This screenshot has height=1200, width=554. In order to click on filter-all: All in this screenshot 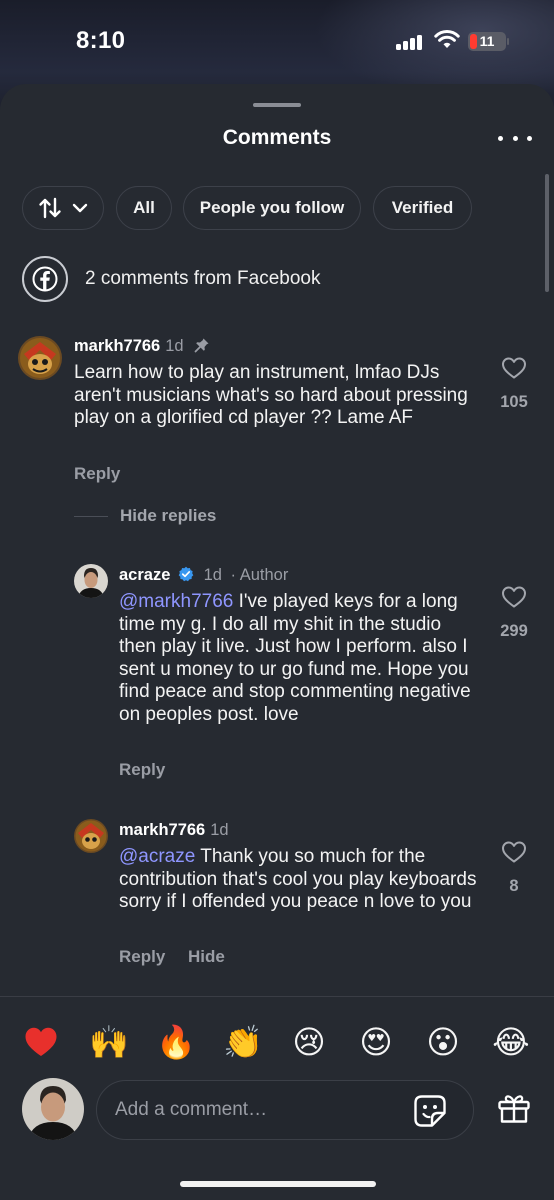, I will do `click(144, 208)`.